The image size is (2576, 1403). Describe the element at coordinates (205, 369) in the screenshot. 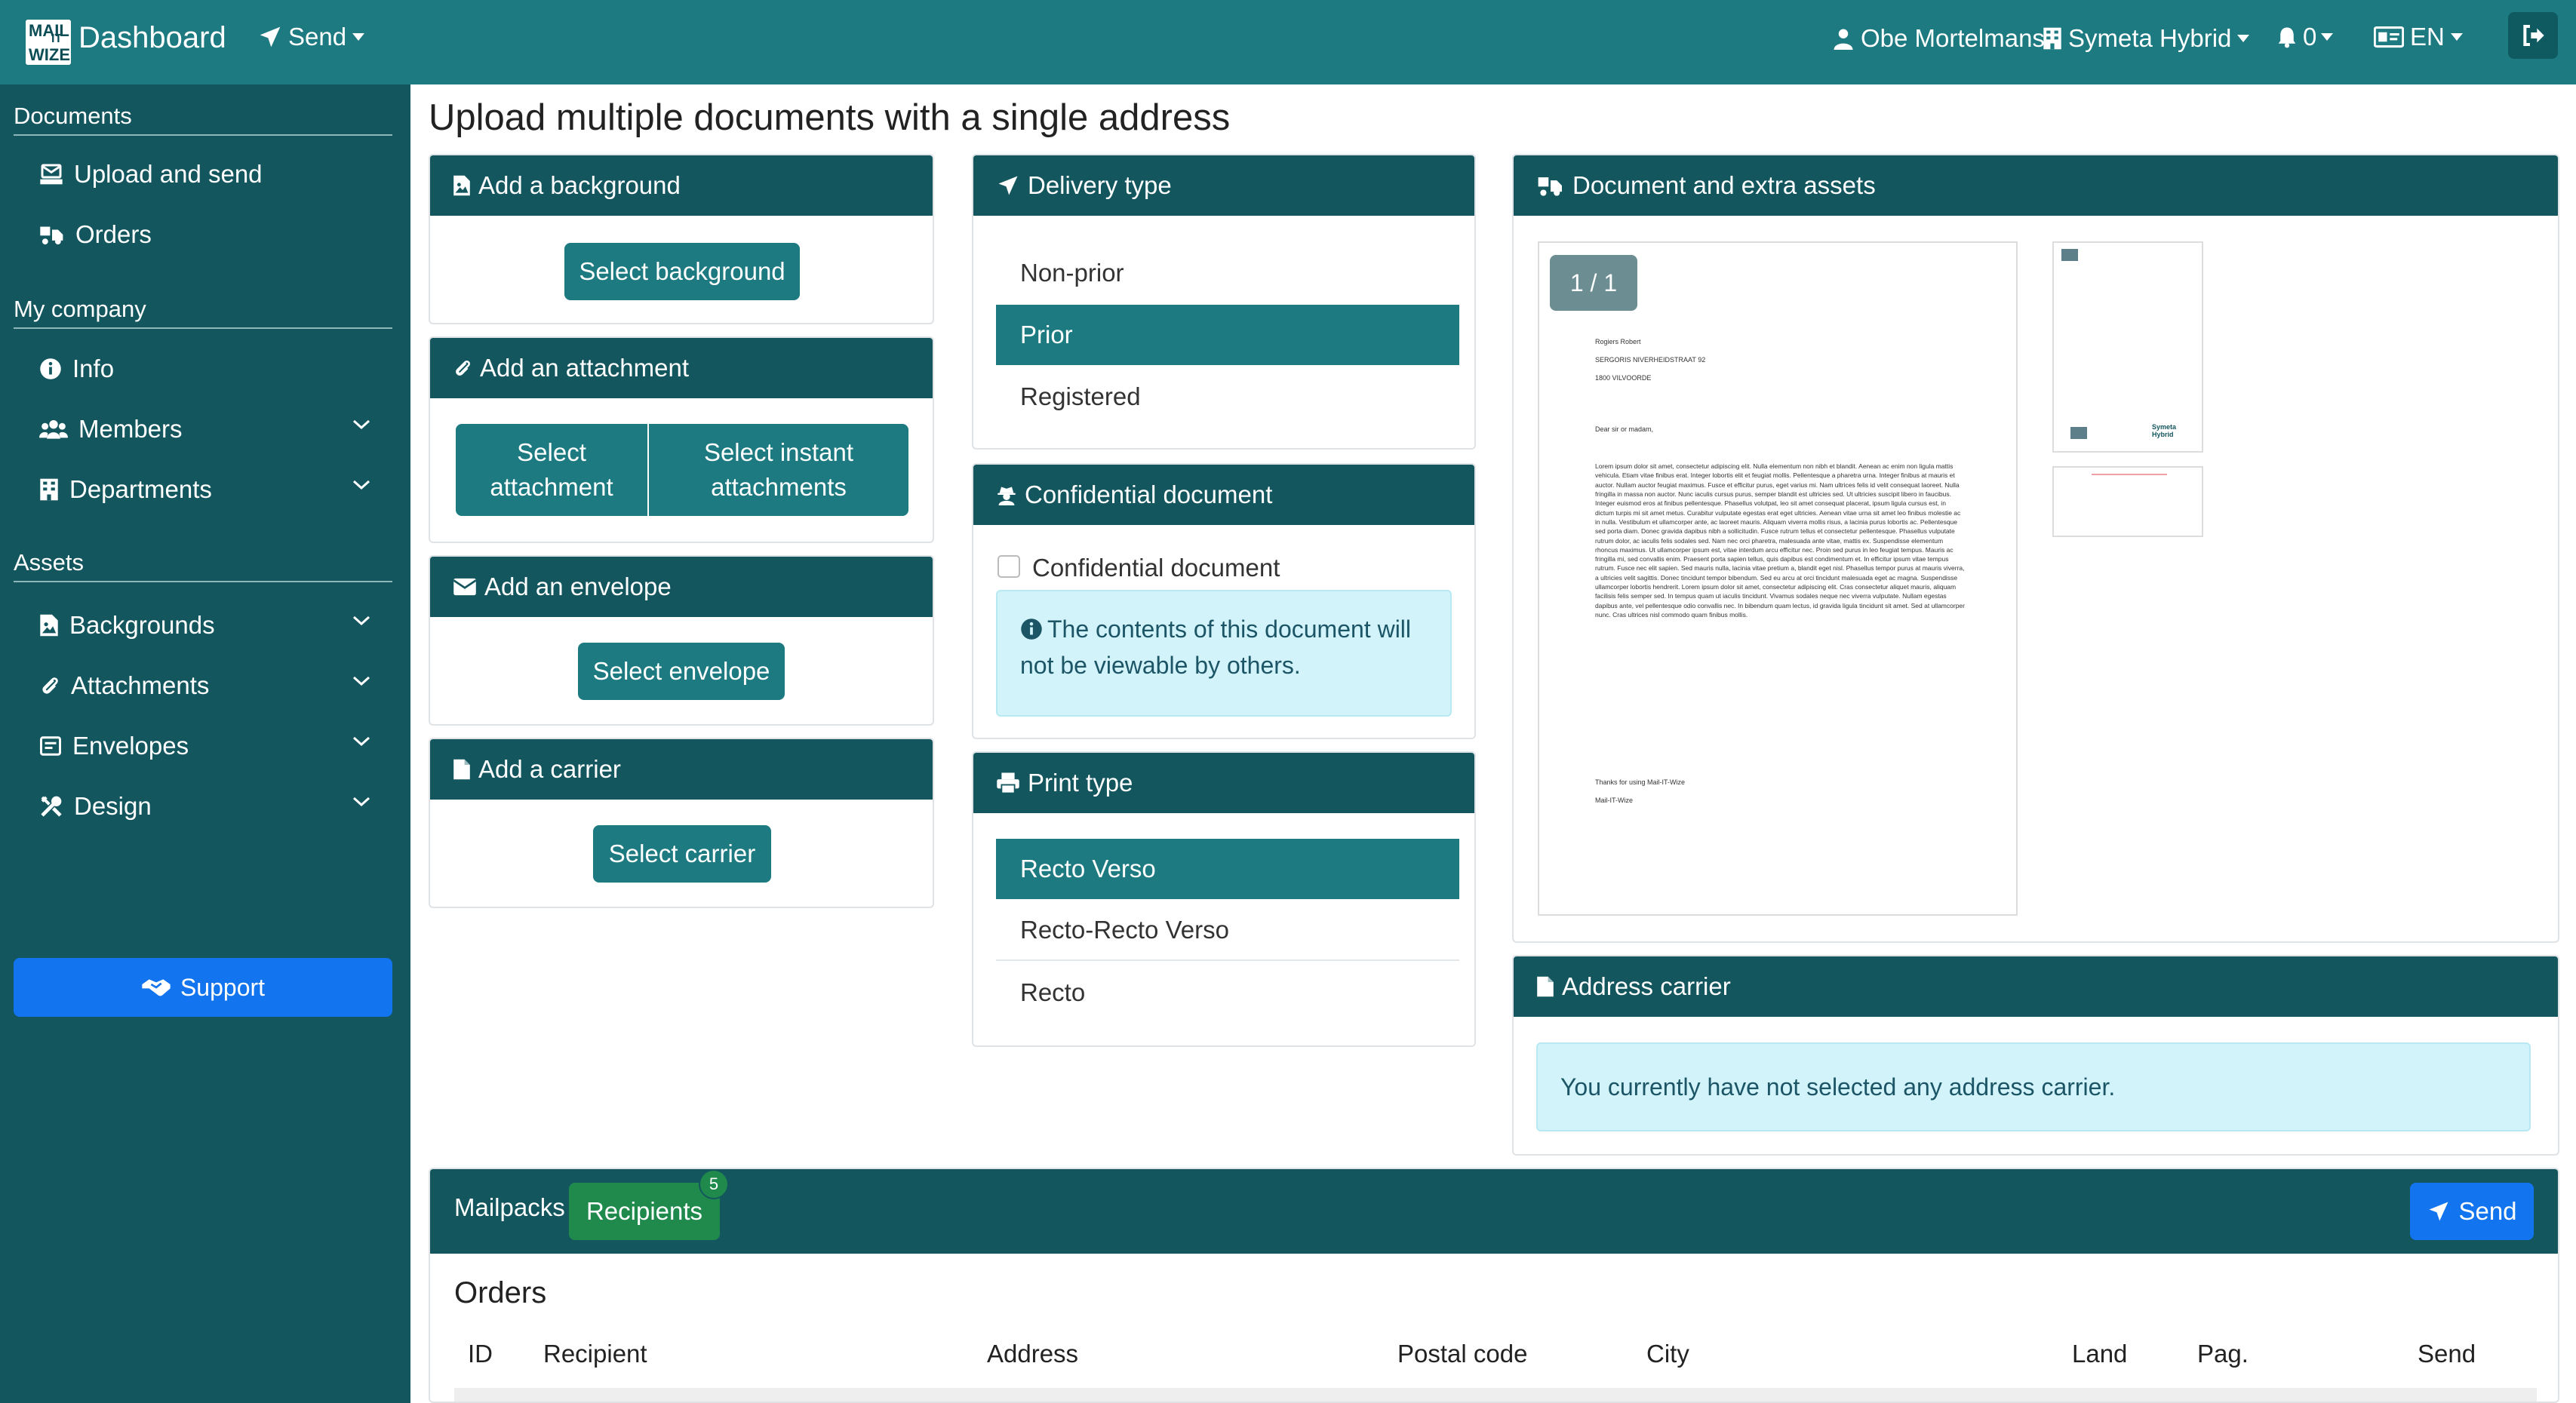

I see `sidebar-item-info: Info` at that location.